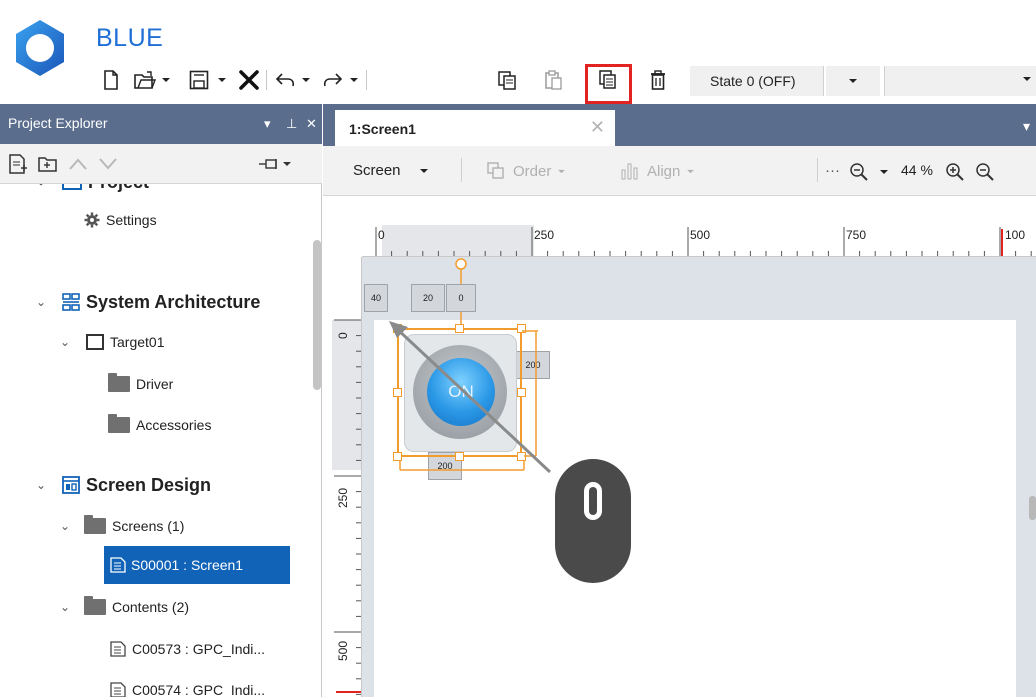 The width and height of the screenshot is (1036, 697). What do you see at coordinates (461, 264) in the screenshot?
I see `rotate-handle` at bounding box center [461, 264].